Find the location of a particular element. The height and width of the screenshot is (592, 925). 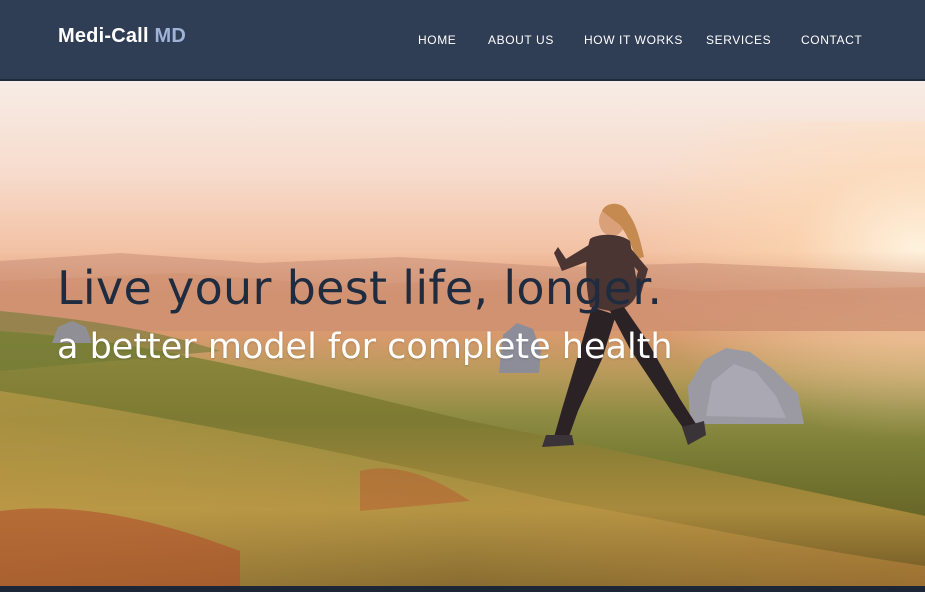

nav-how-it-works: HOW IT WORKS is located at coordinates (633, 40).